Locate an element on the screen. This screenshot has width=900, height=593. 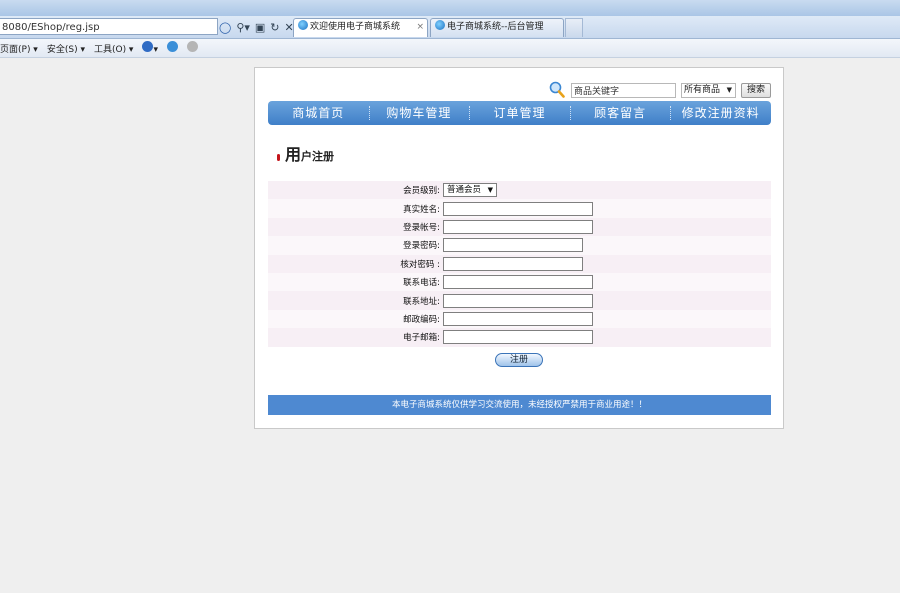
register-button: 注册 is located at coordinates (519, 360).